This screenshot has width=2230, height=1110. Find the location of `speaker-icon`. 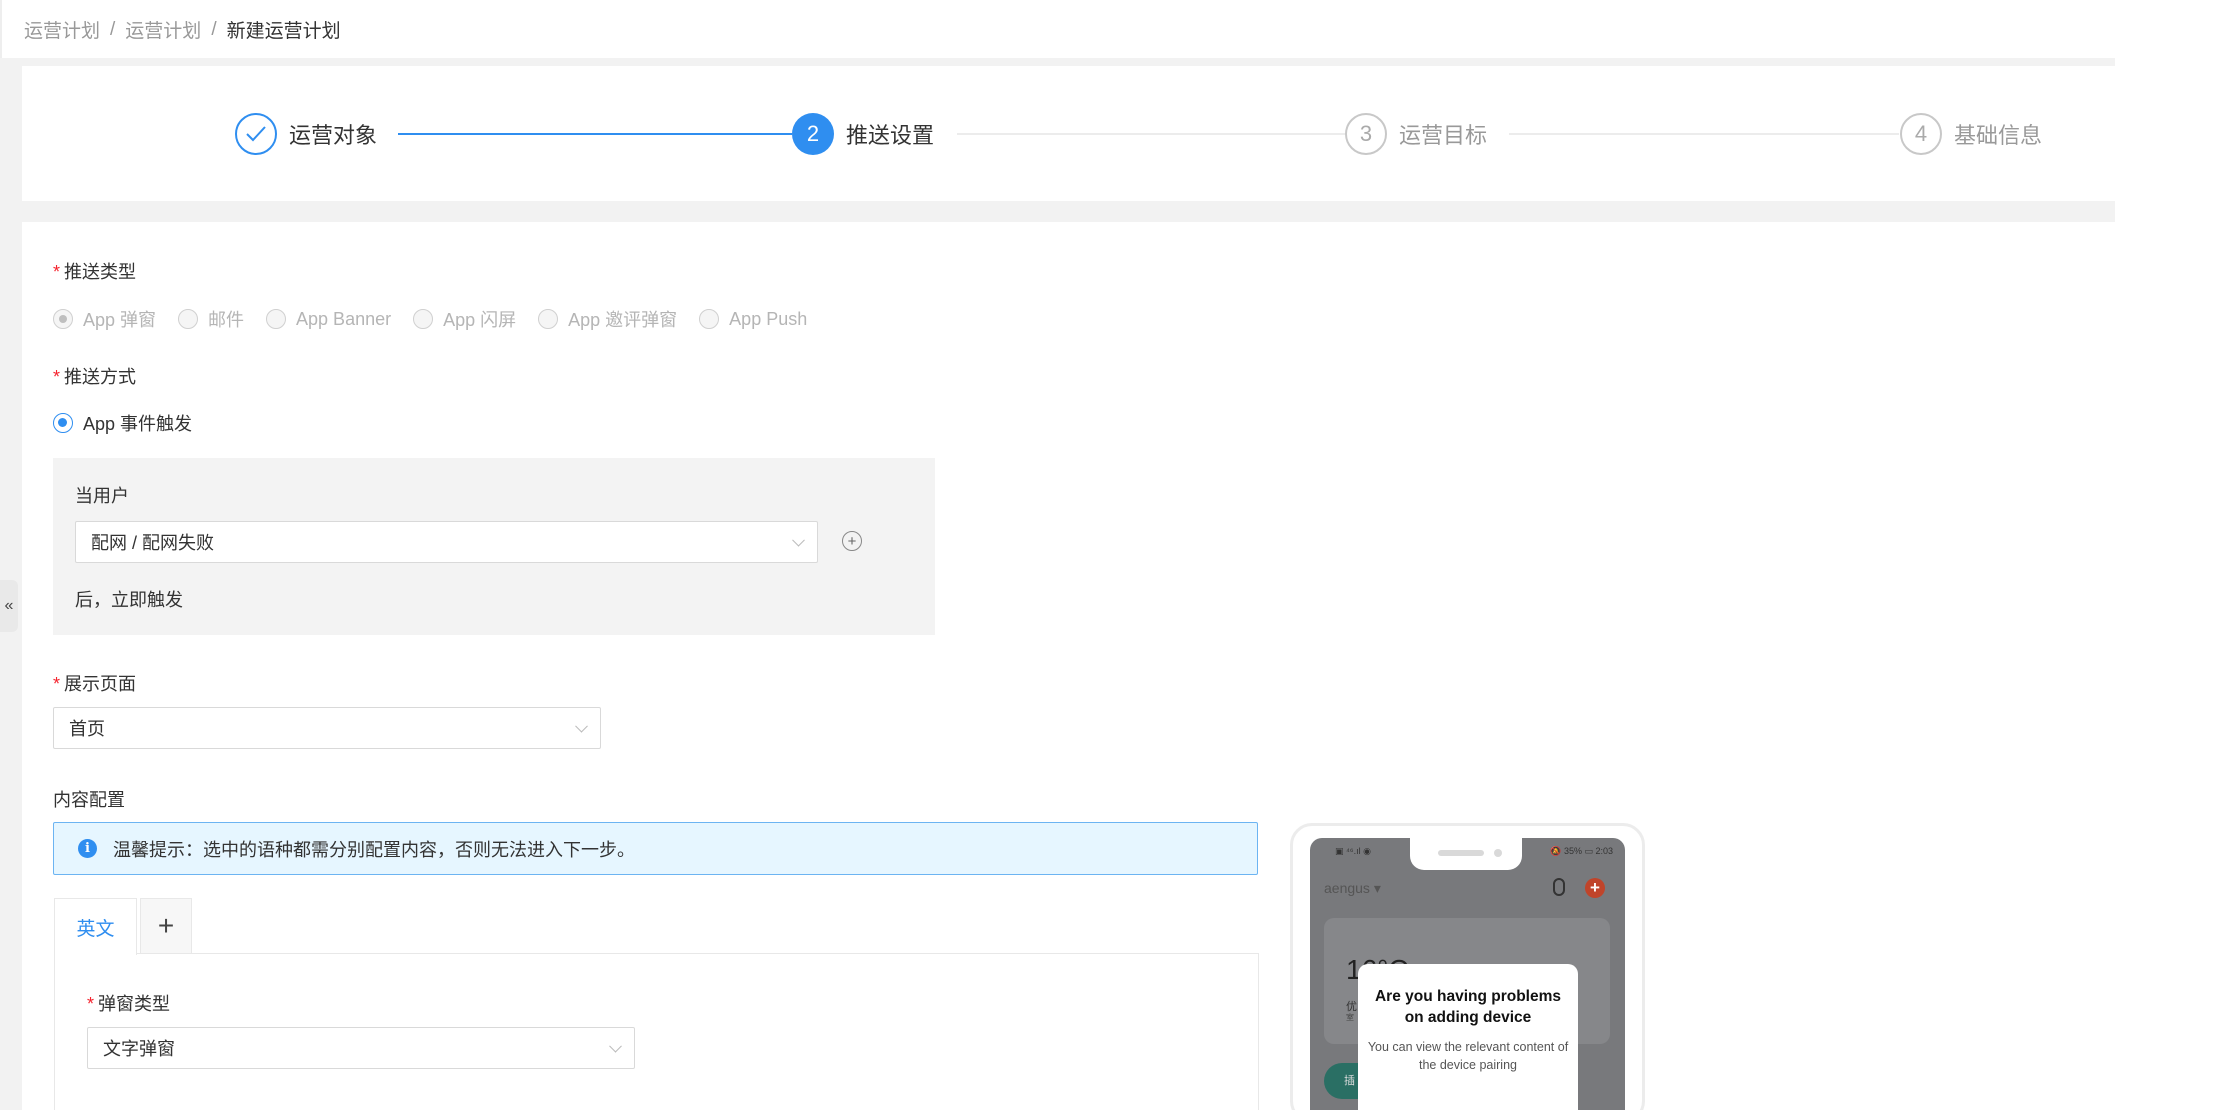

speaker-icon is located at coordinates (1461, 853).